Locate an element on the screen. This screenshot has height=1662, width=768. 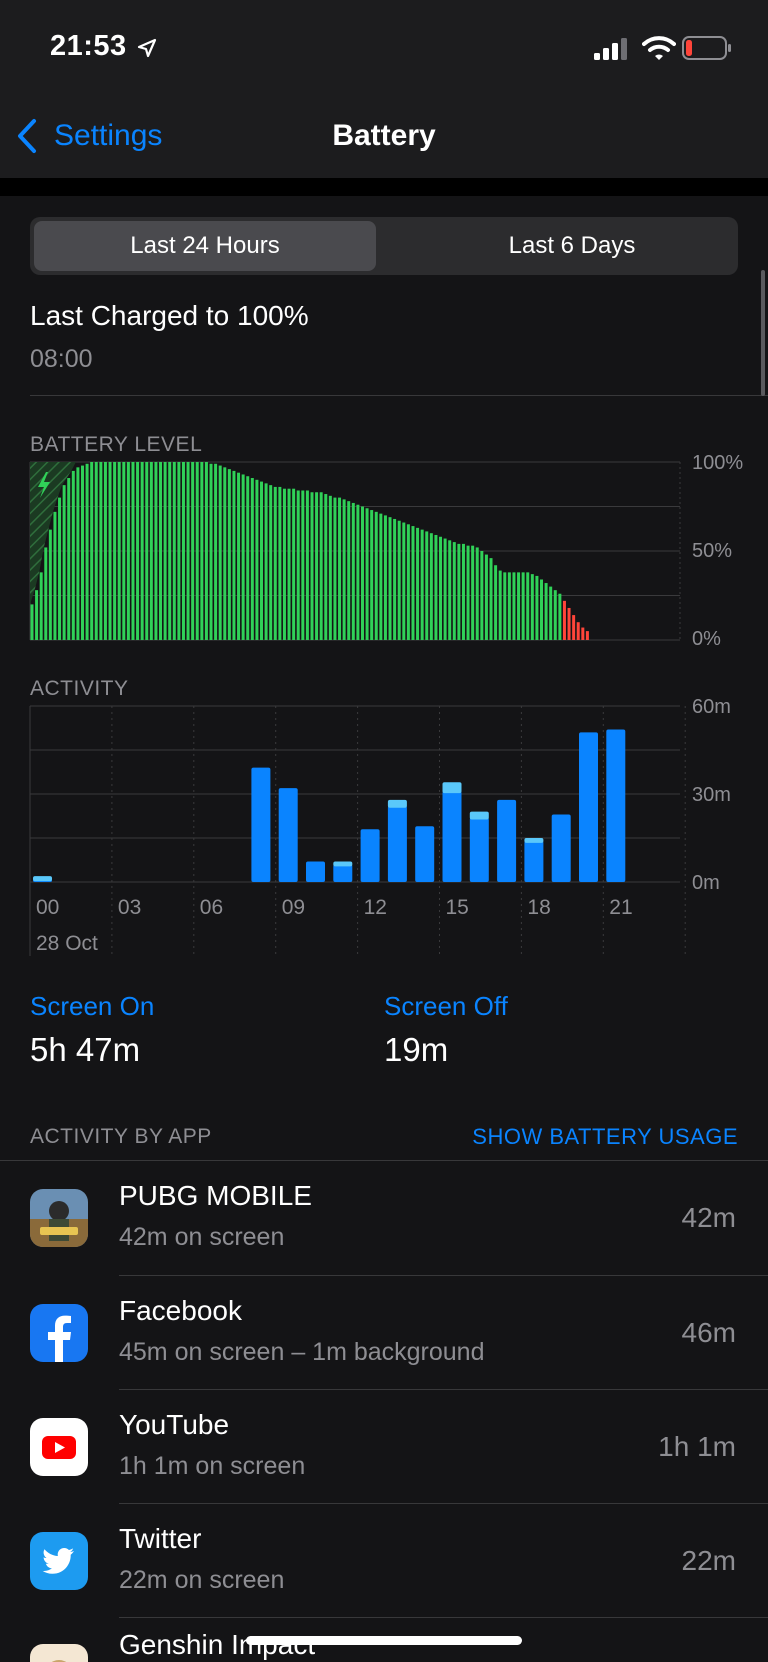
battery-low-icon is located at coordinates (706, 48).